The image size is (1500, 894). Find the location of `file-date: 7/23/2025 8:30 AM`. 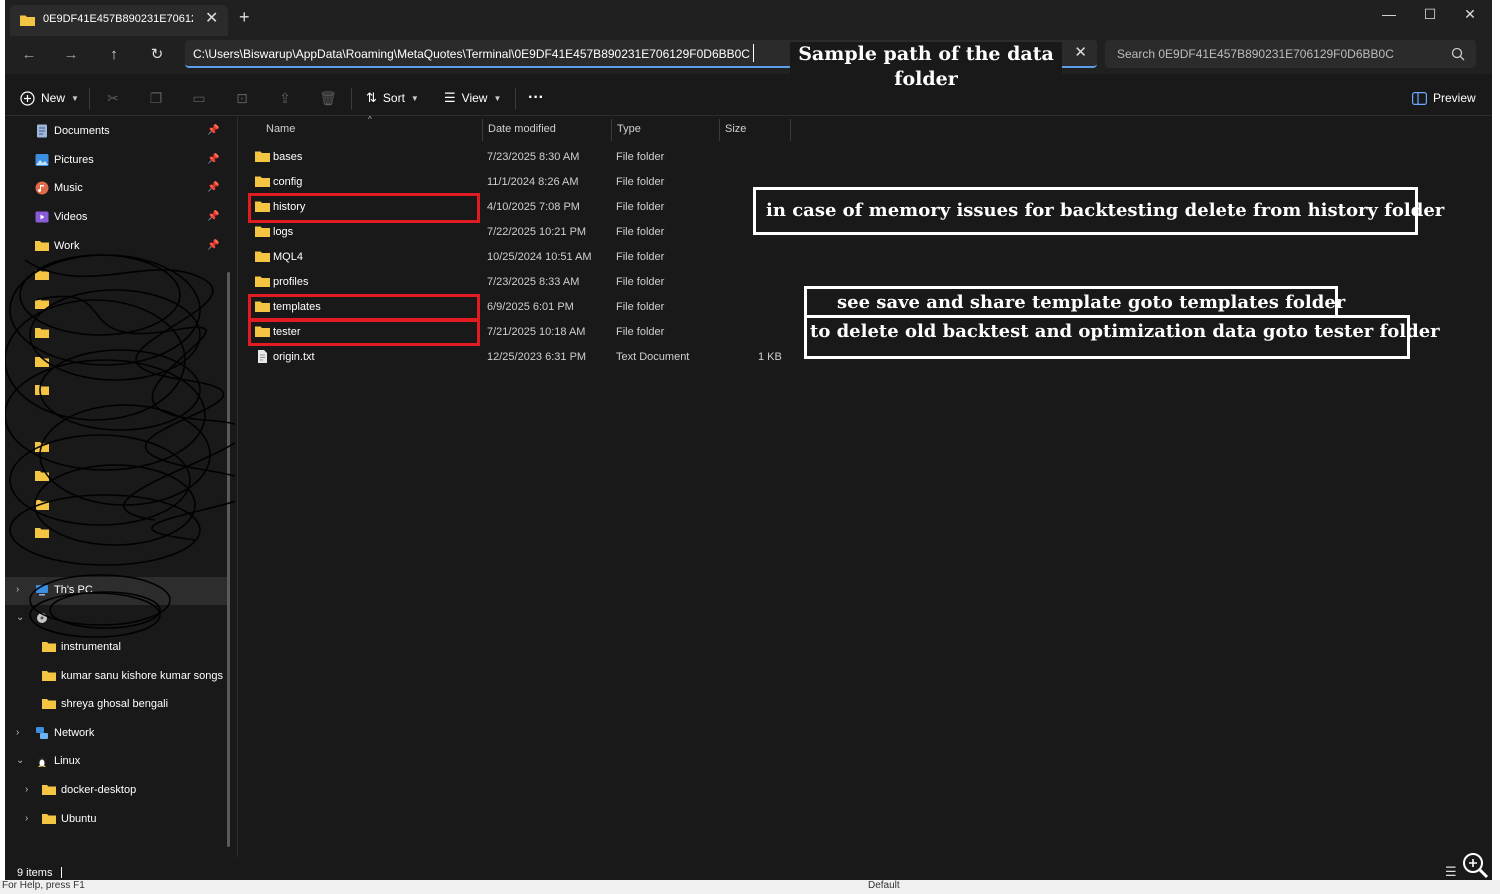

file-date: 7/23/2025 8:30 AM is located at coordinates (533, 157).